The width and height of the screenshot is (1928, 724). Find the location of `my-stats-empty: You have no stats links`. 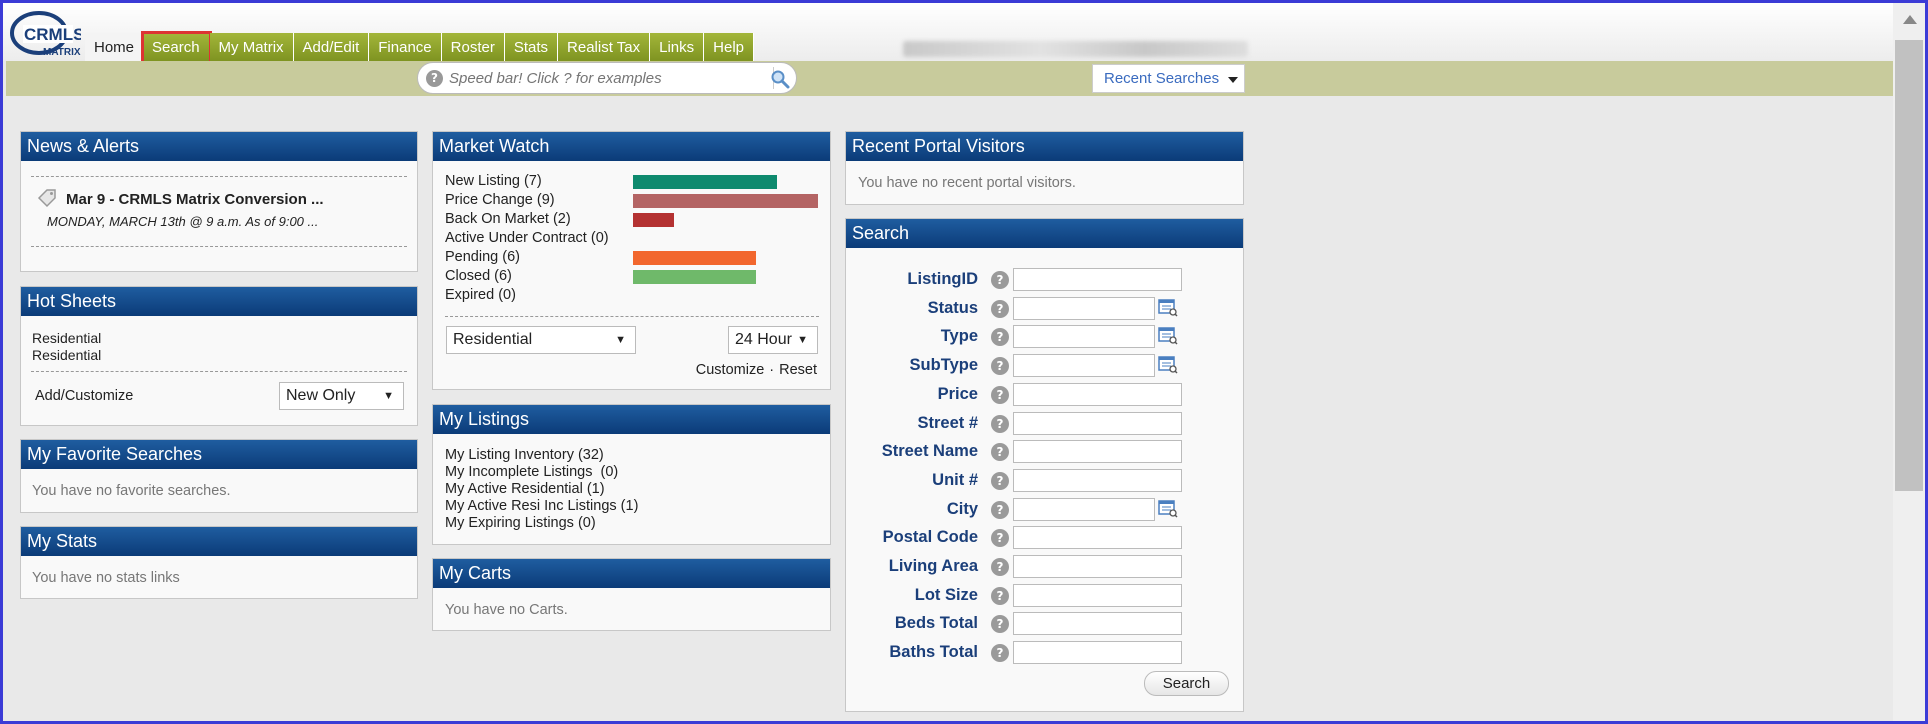

my-stats-empty: You have no stats links is located at coordinates (106, 578).